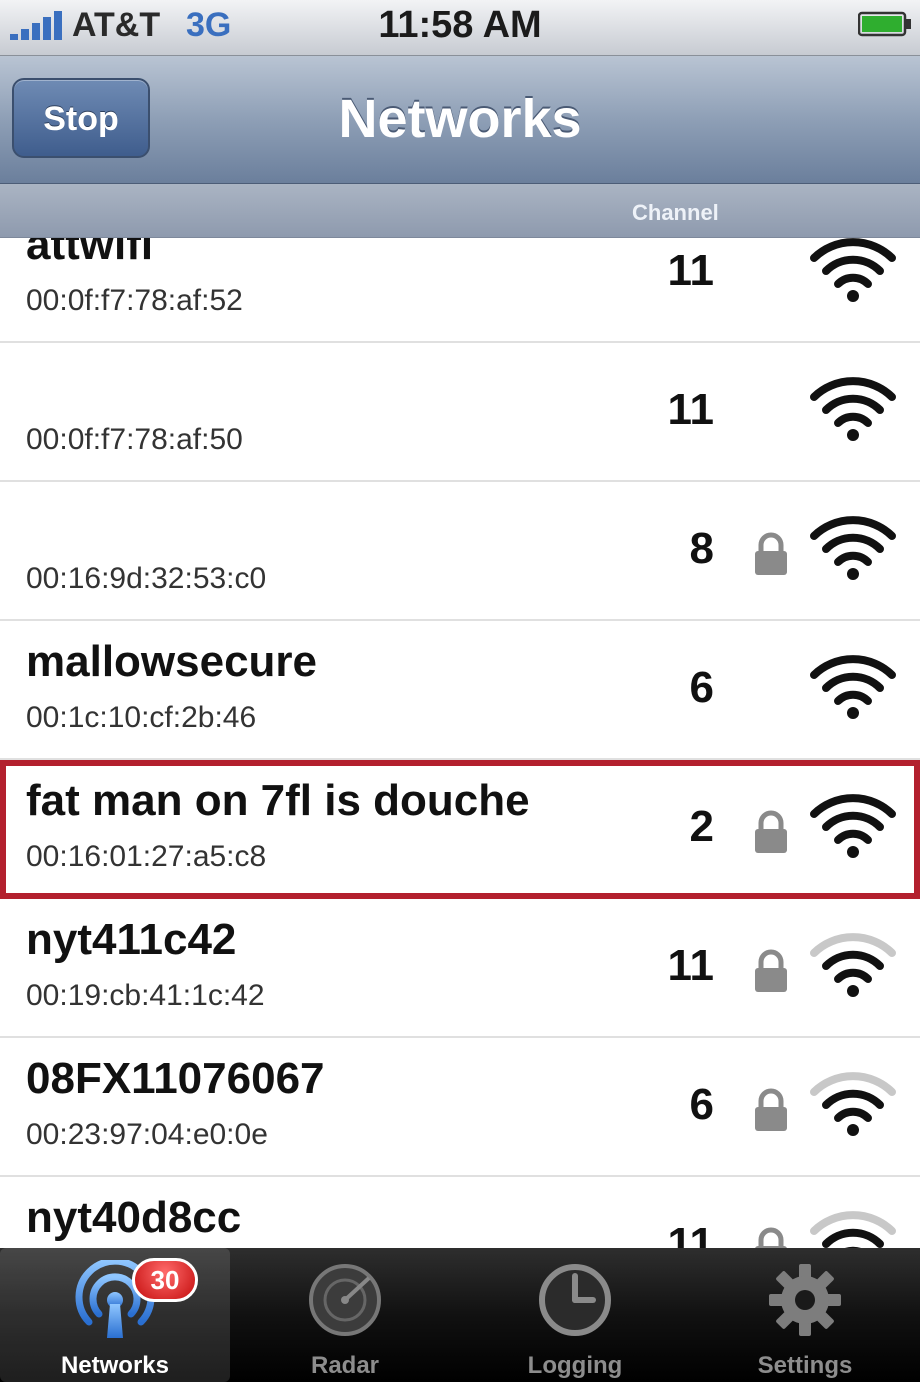 This screenshot has height=1382, width=920. I want to click on network-ssid: 08FX11076067, so click(175, 1078).